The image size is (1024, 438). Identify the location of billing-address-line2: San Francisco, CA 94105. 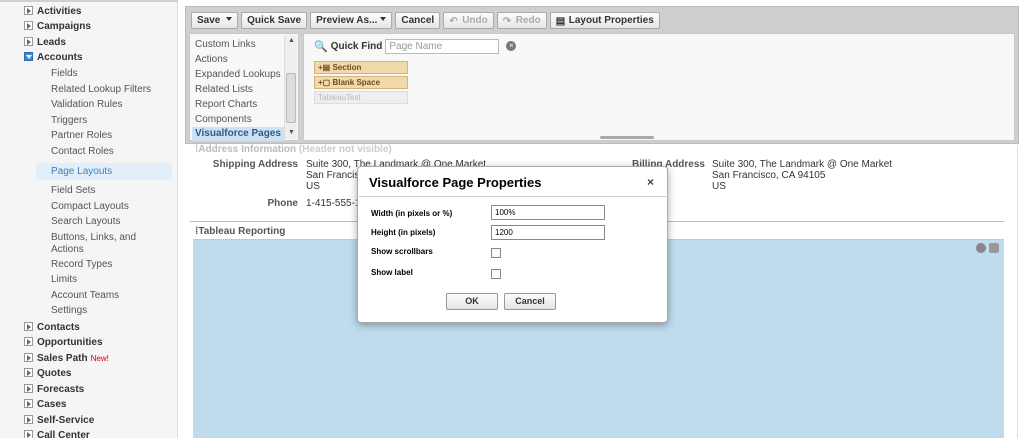
(768, 175).